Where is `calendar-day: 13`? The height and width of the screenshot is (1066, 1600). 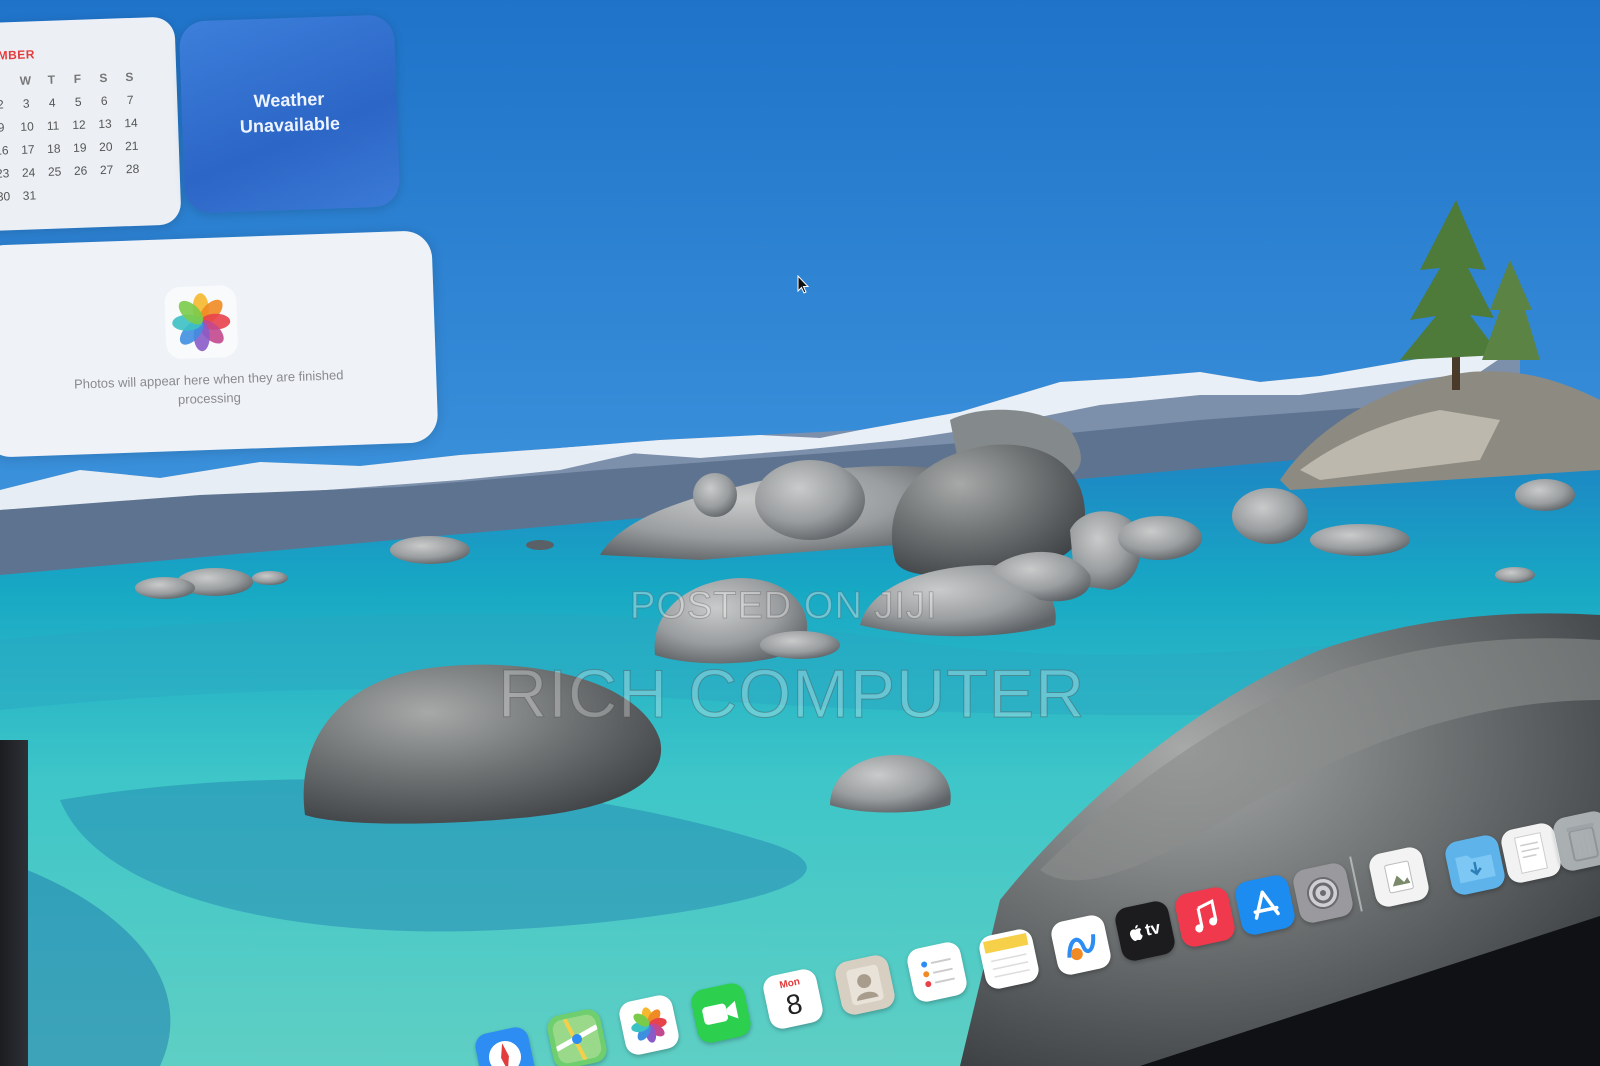 calendar-day: 13 is located at coordinates (105, 124).